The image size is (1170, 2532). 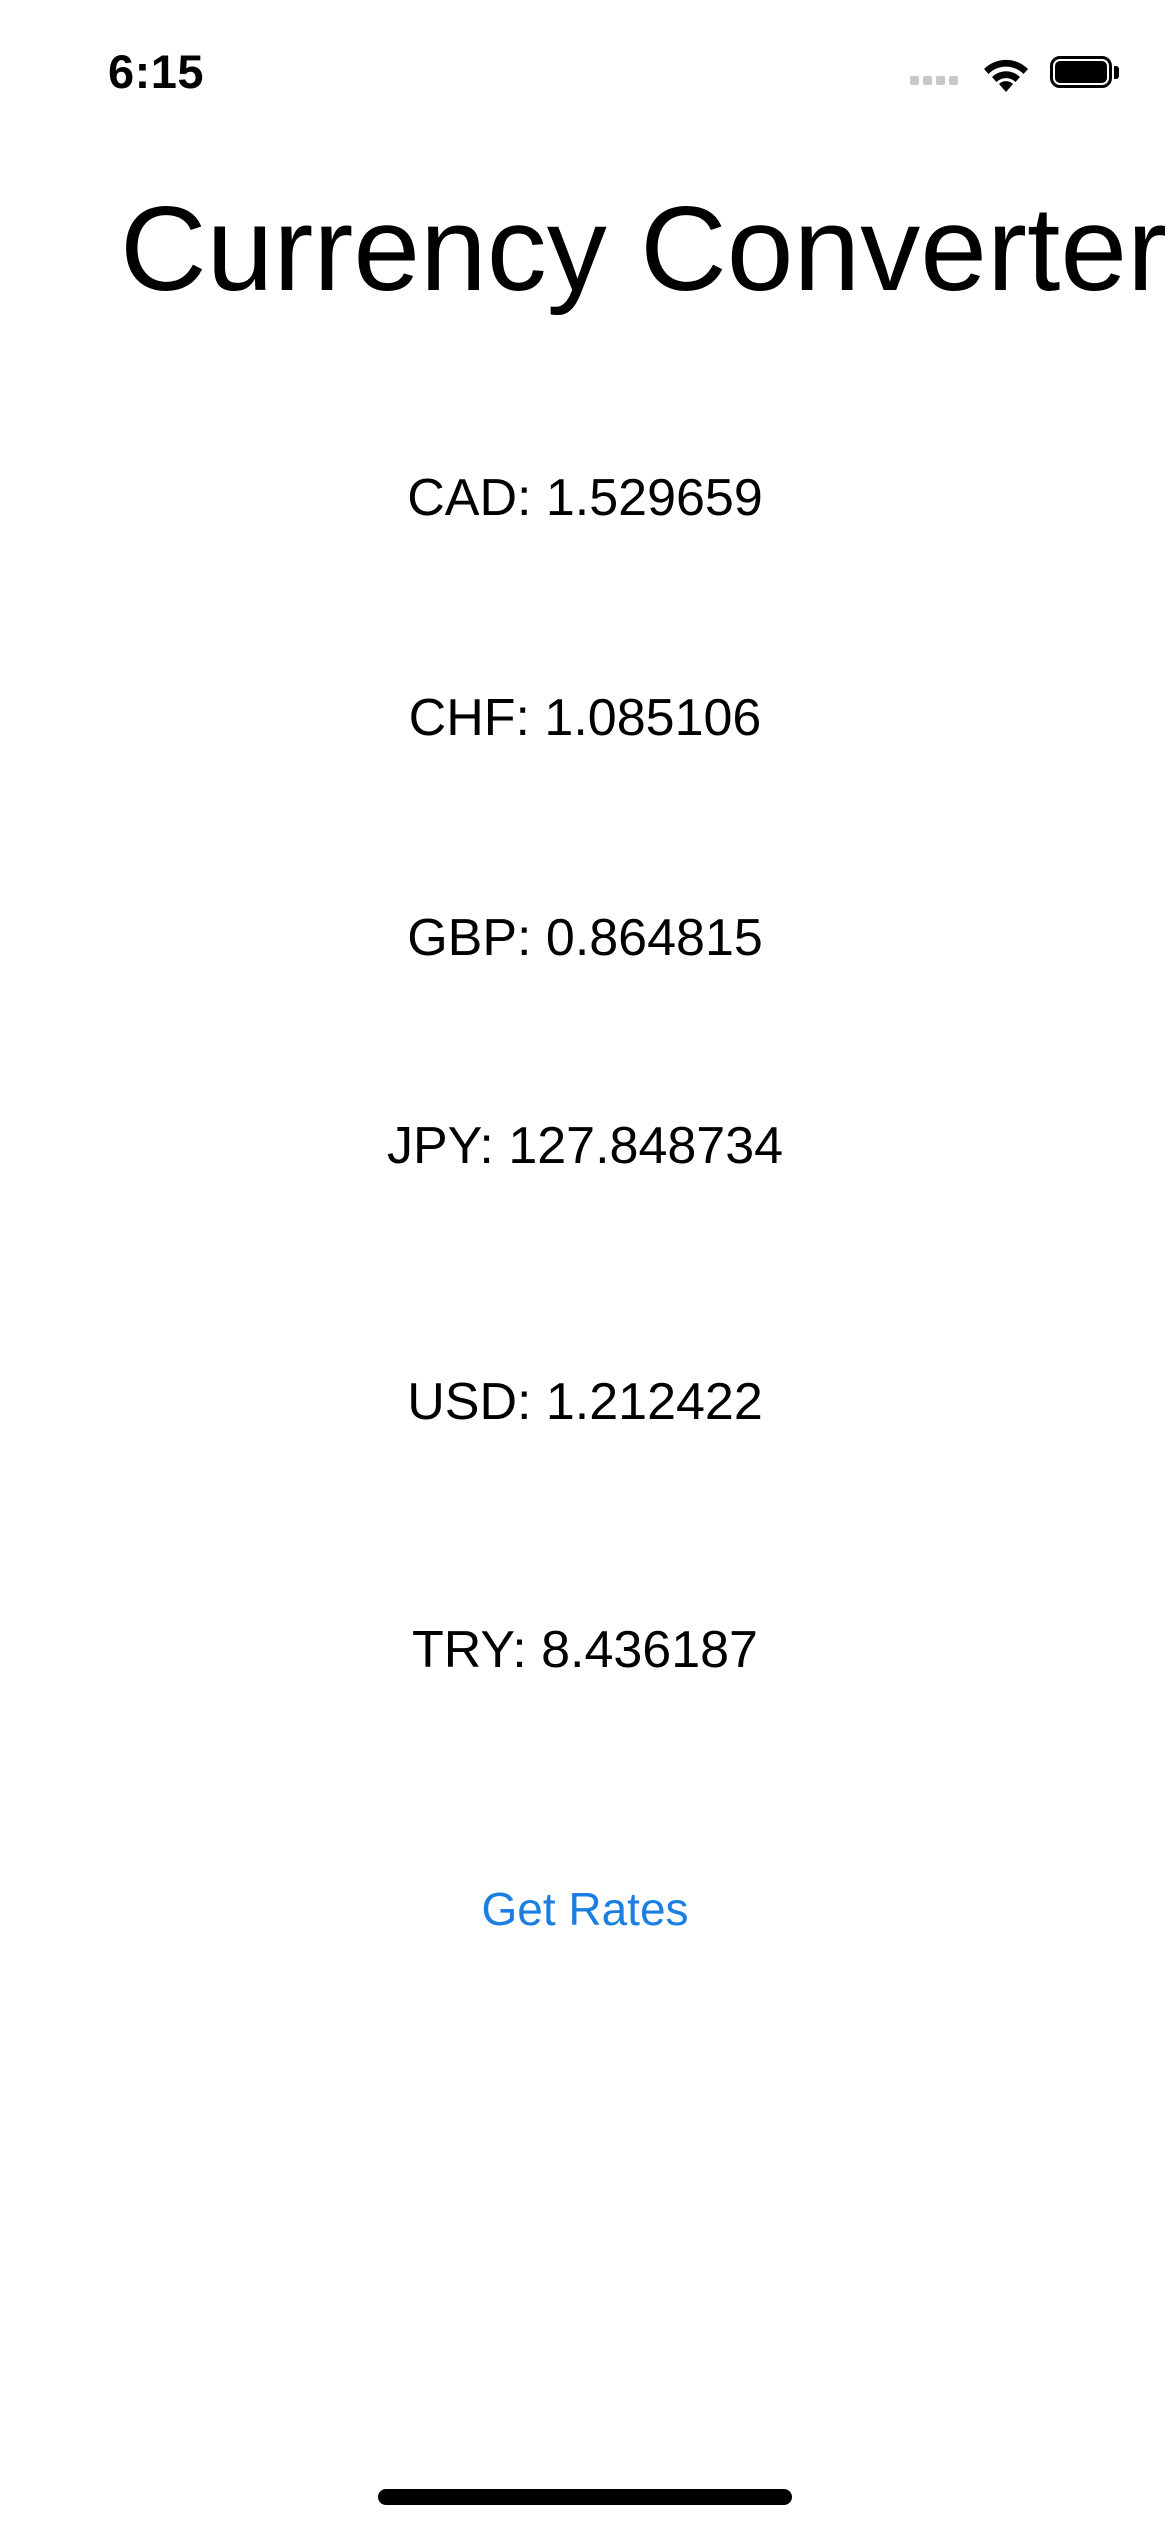 I want to click on rate-label-gbp: GBP: 0.864815, so click(x=585, y=938).